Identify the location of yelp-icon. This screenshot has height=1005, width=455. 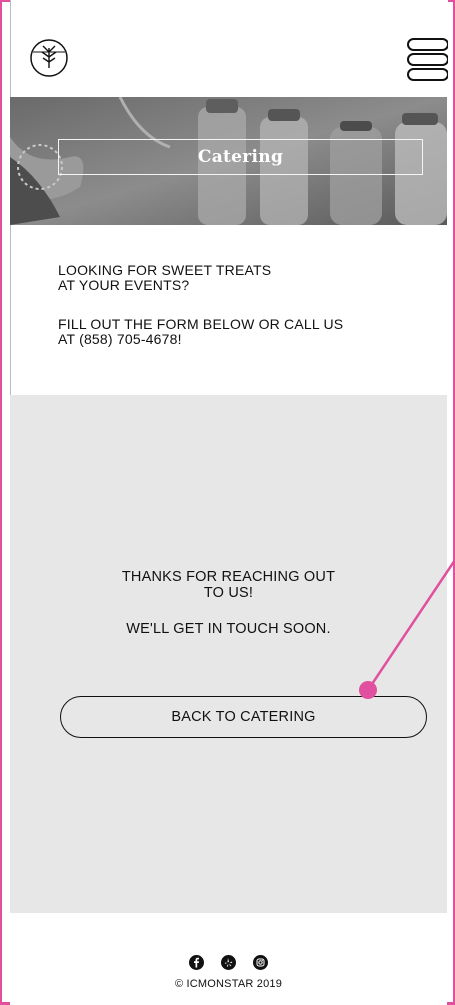
(228, 962).